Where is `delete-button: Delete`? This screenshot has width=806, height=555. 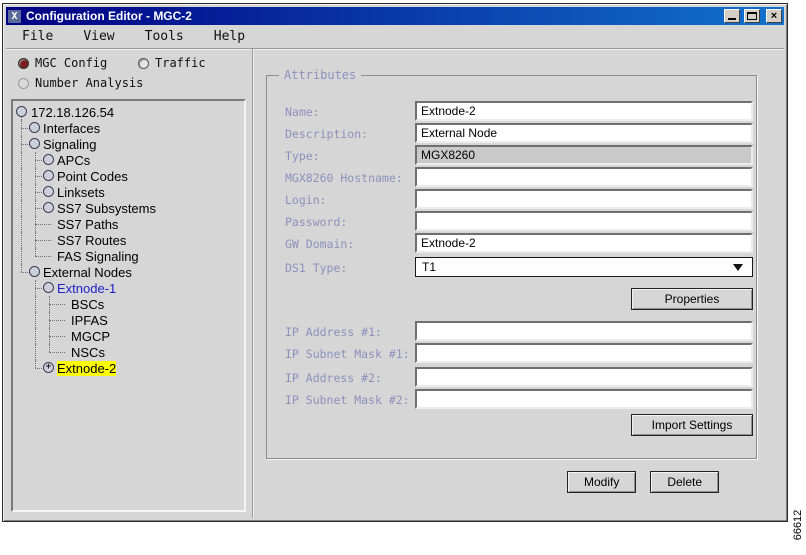 delete-button: Delete is located at coordinates (685, 482).